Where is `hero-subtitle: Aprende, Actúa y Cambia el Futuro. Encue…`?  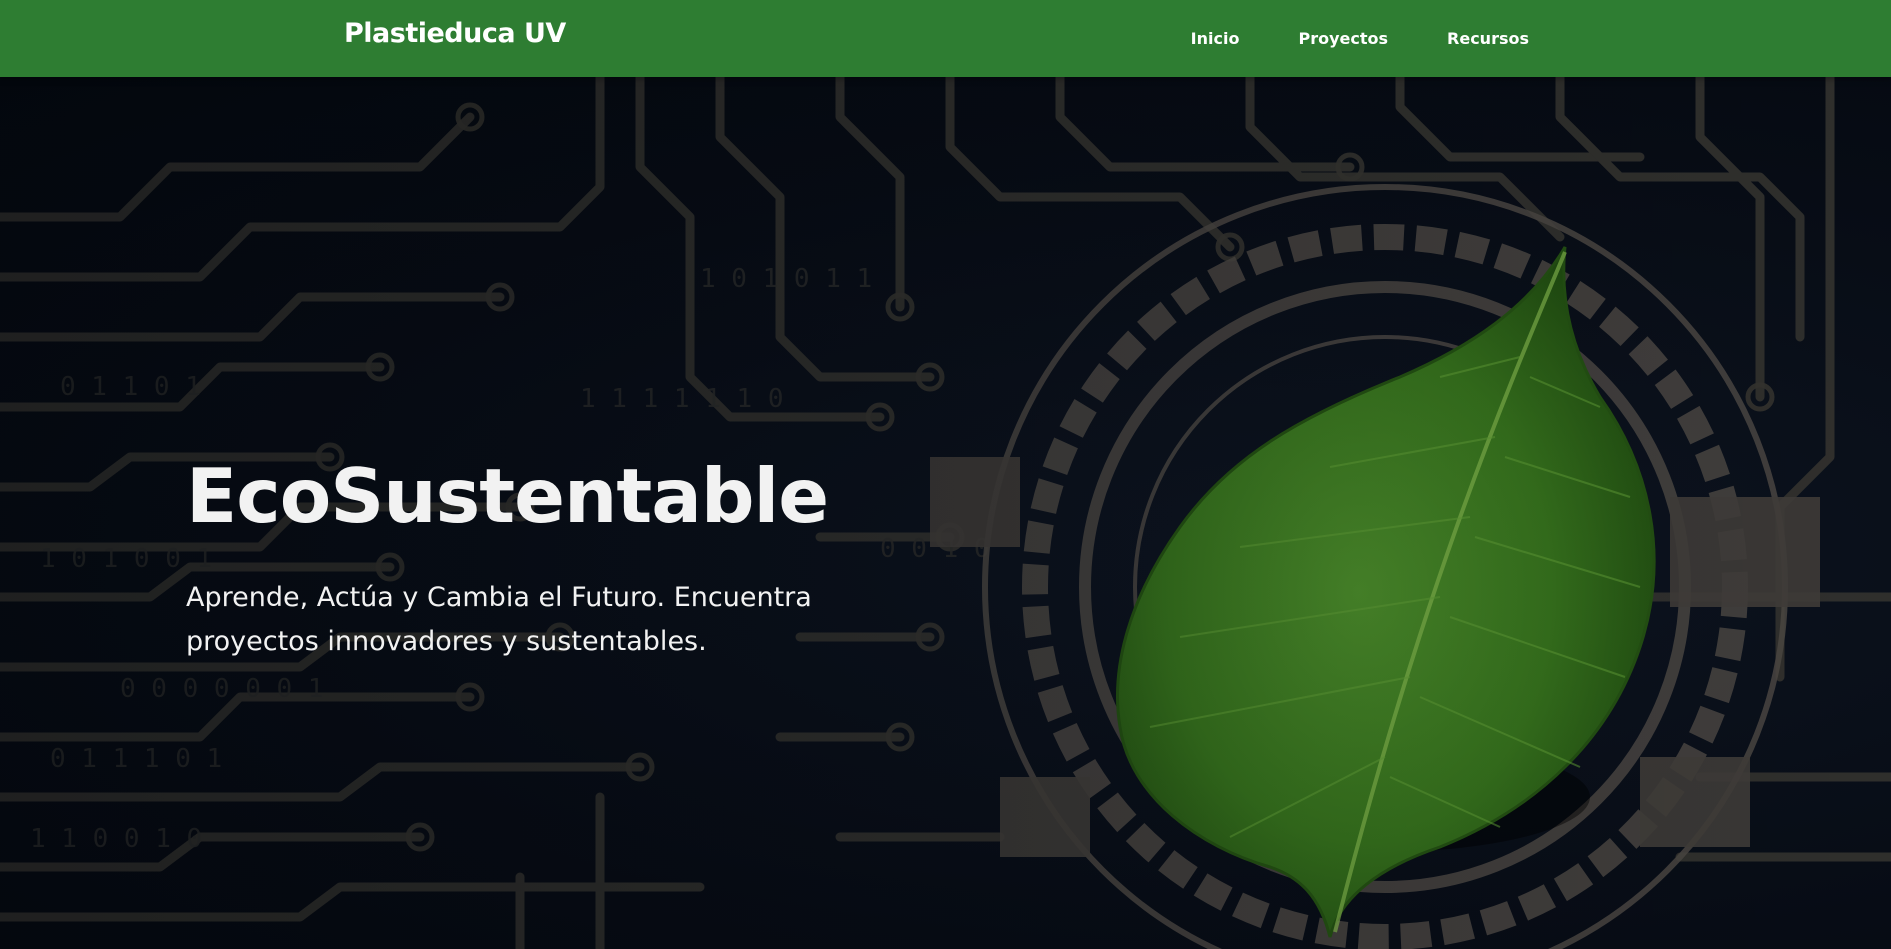
hero-subtitle: Aprende, Actúa y Cambia el Futuro. Encue… is located at coordinates (499, 619).